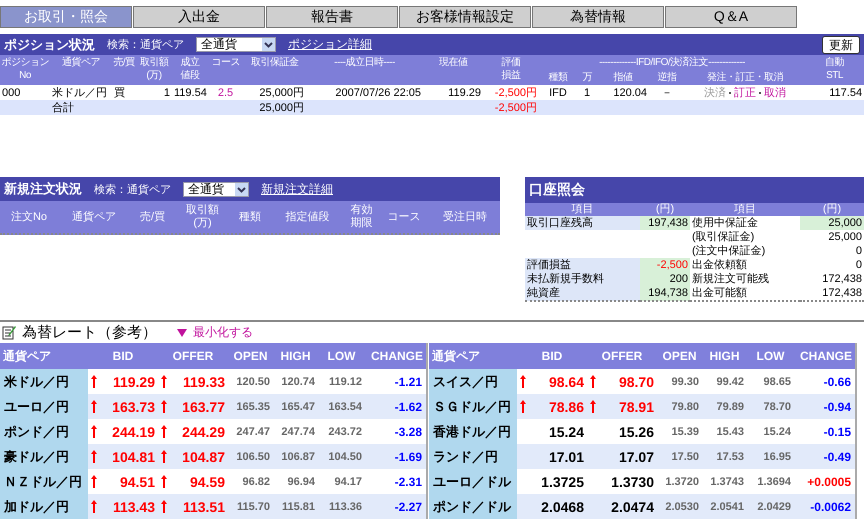 The image size is (864, 527). Describe the element at coordinates (552, 406) in the screenshot. I see `price-cell: 78.86` at that location.